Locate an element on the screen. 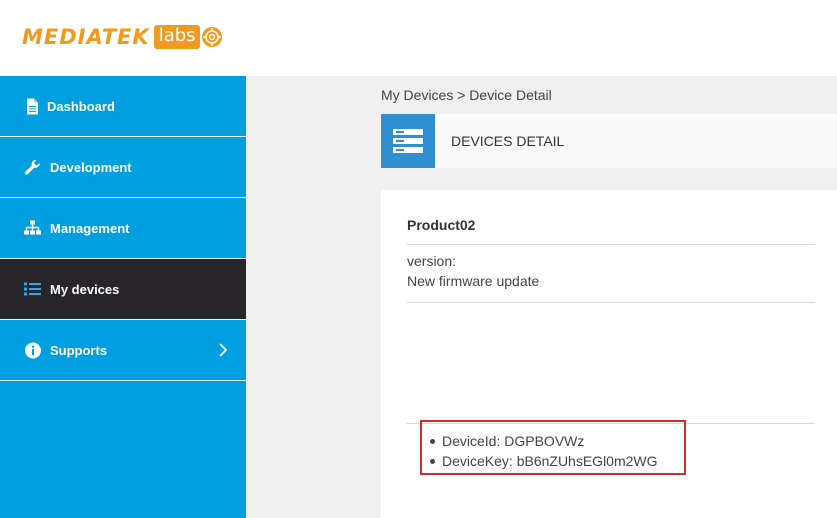 The width and height of the screenshot is (837, 518). list-icon is located at coordinates (32, 289).